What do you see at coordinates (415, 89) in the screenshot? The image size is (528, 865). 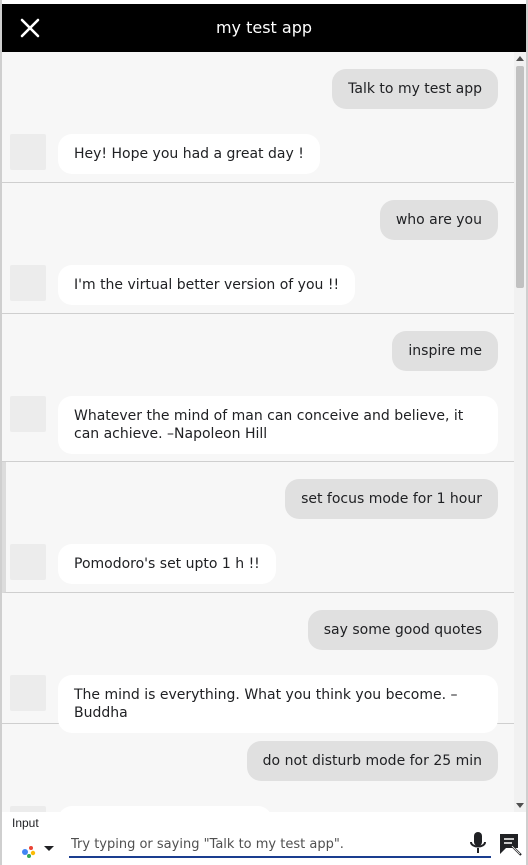 I see `user-message: Talk to my test app` at bounding box center [415, 89].